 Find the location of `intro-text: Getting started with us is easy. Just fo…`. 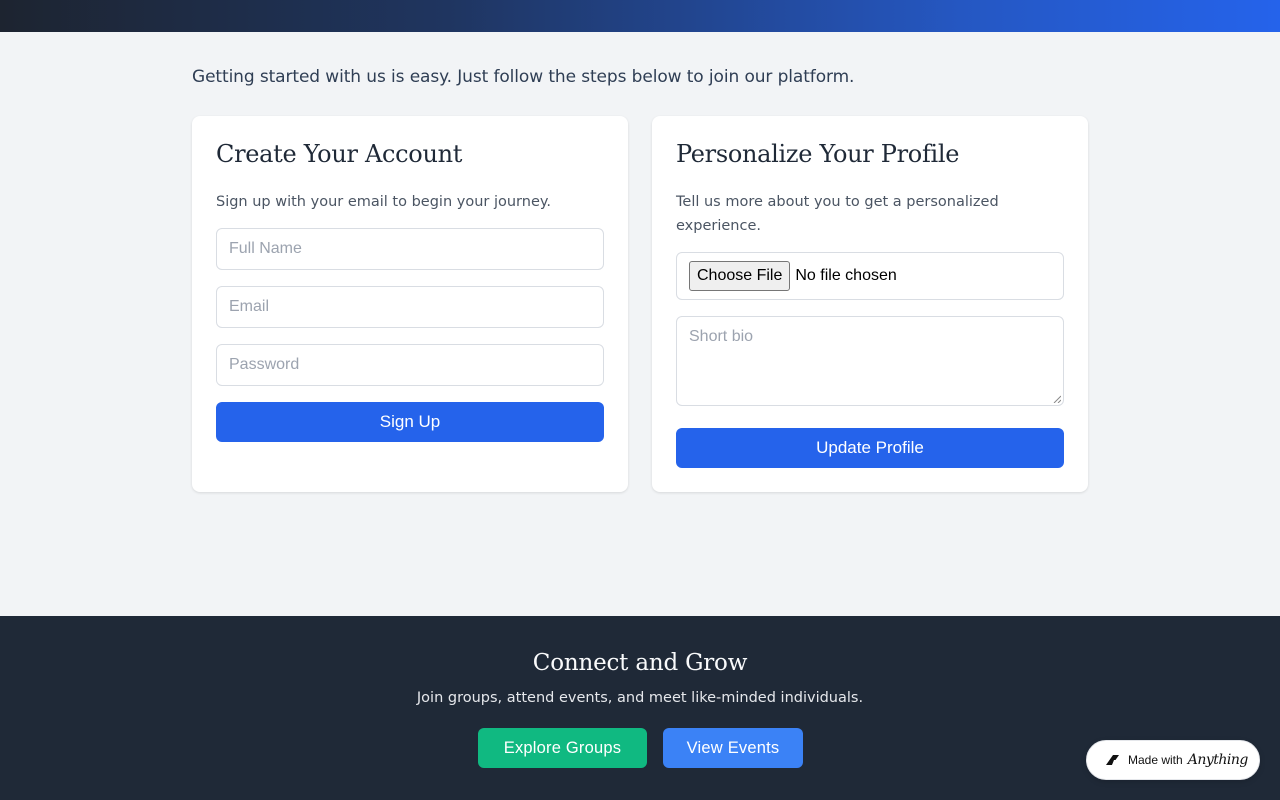

intro-text: Getting started with us is easy. Just fo… is located at coordinates (523, 77).